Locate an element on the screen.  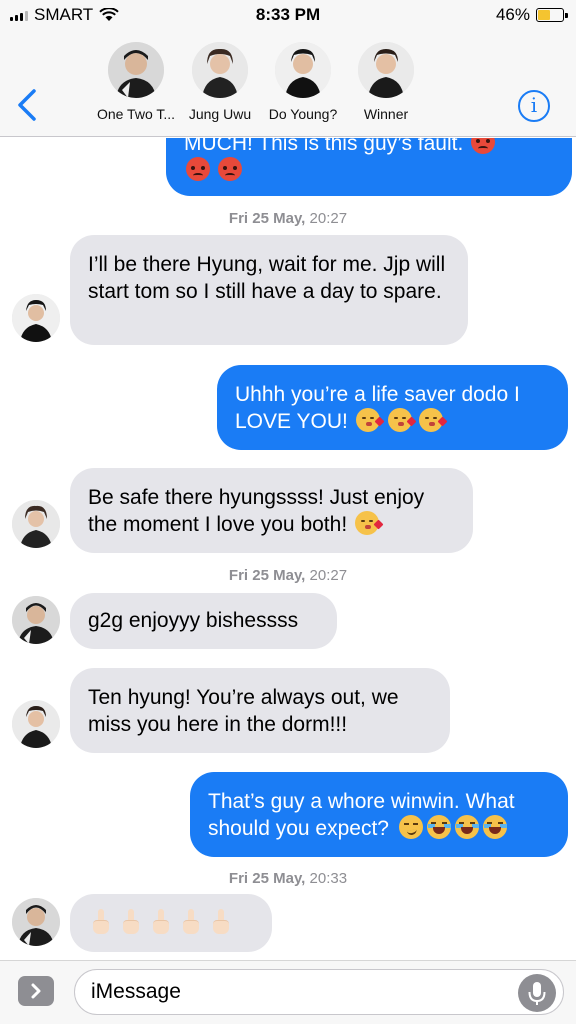
incoming-message: g2g enjoyyy bishessss is located at coordinates (203, 621).